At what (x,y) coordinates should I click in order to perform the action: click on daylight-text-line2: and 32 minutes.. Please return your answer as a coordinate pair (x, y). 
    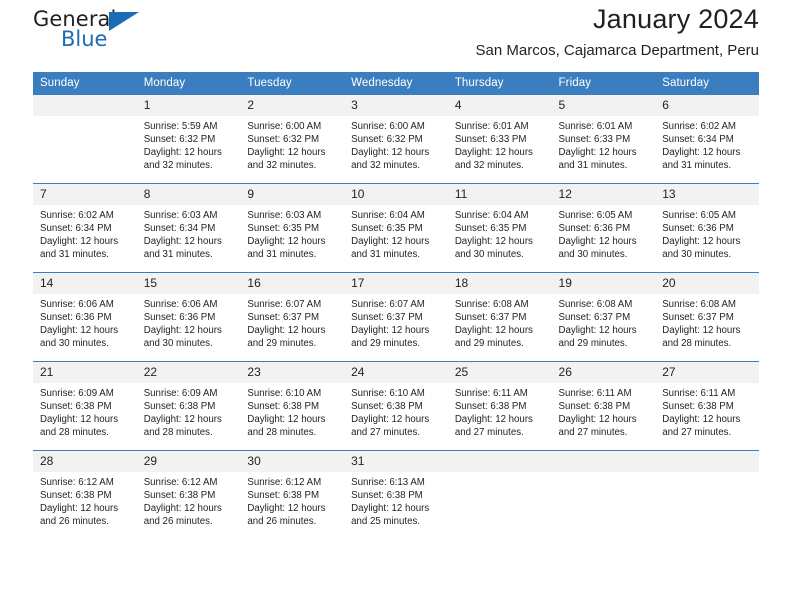
    Looking at the image, I should click on (178, 166).